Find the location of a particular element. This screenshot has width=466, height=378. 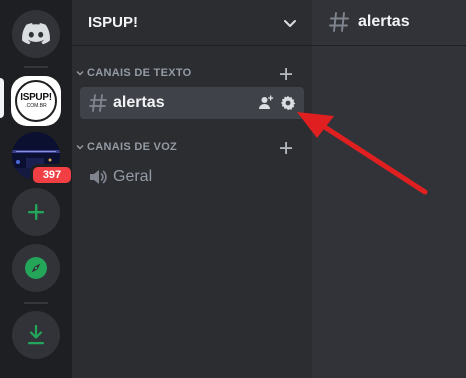

channel-name: alertas is located at coordinates (139, 102).